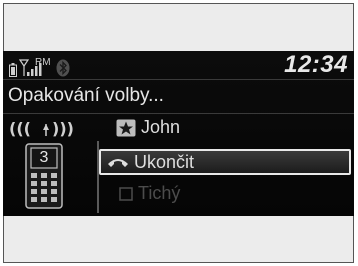  What do you see at coordinates (126, 127) in the screenshot?
I see `star-contact-icon` at bounding box center [126, 127].